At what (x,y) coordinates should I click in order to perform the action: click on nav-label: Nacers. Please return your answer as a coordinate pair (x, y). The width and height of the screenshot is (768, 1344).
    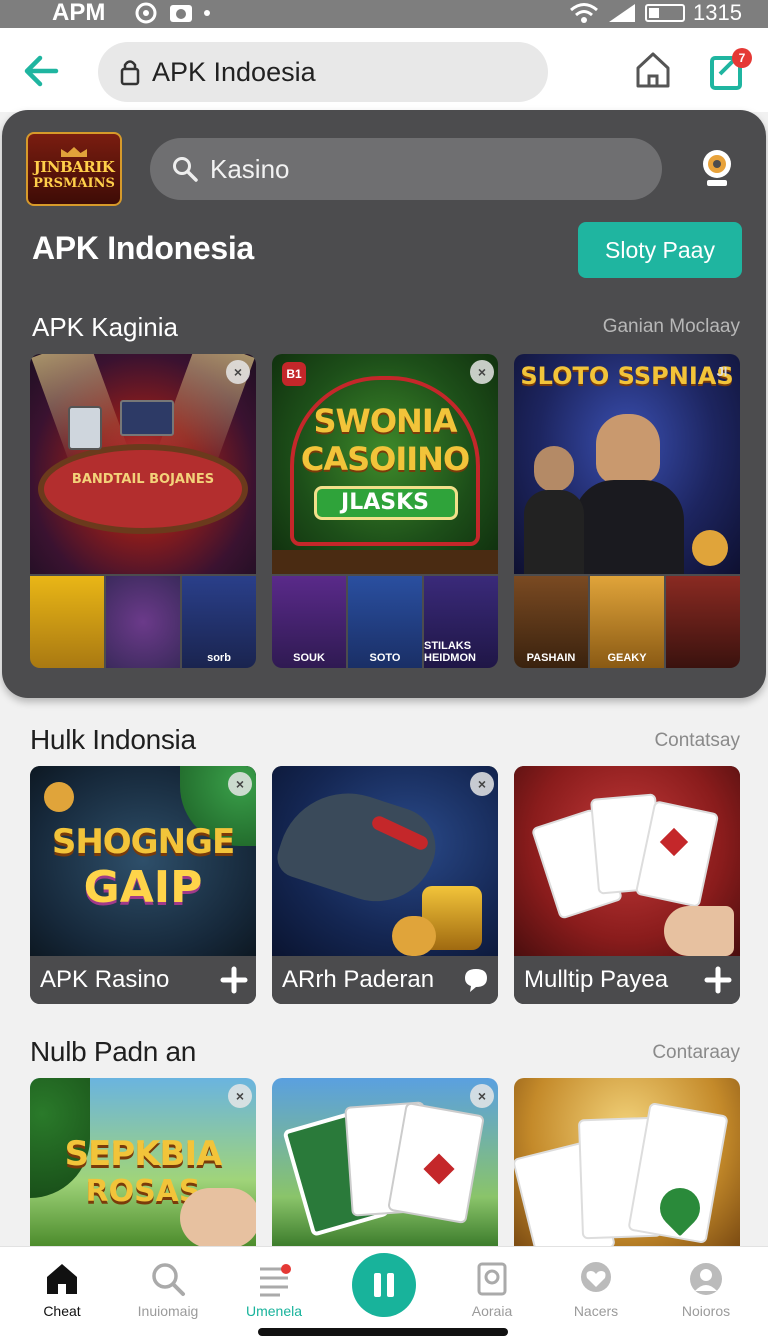
    Looking at the image, I should click on (596, 1311).